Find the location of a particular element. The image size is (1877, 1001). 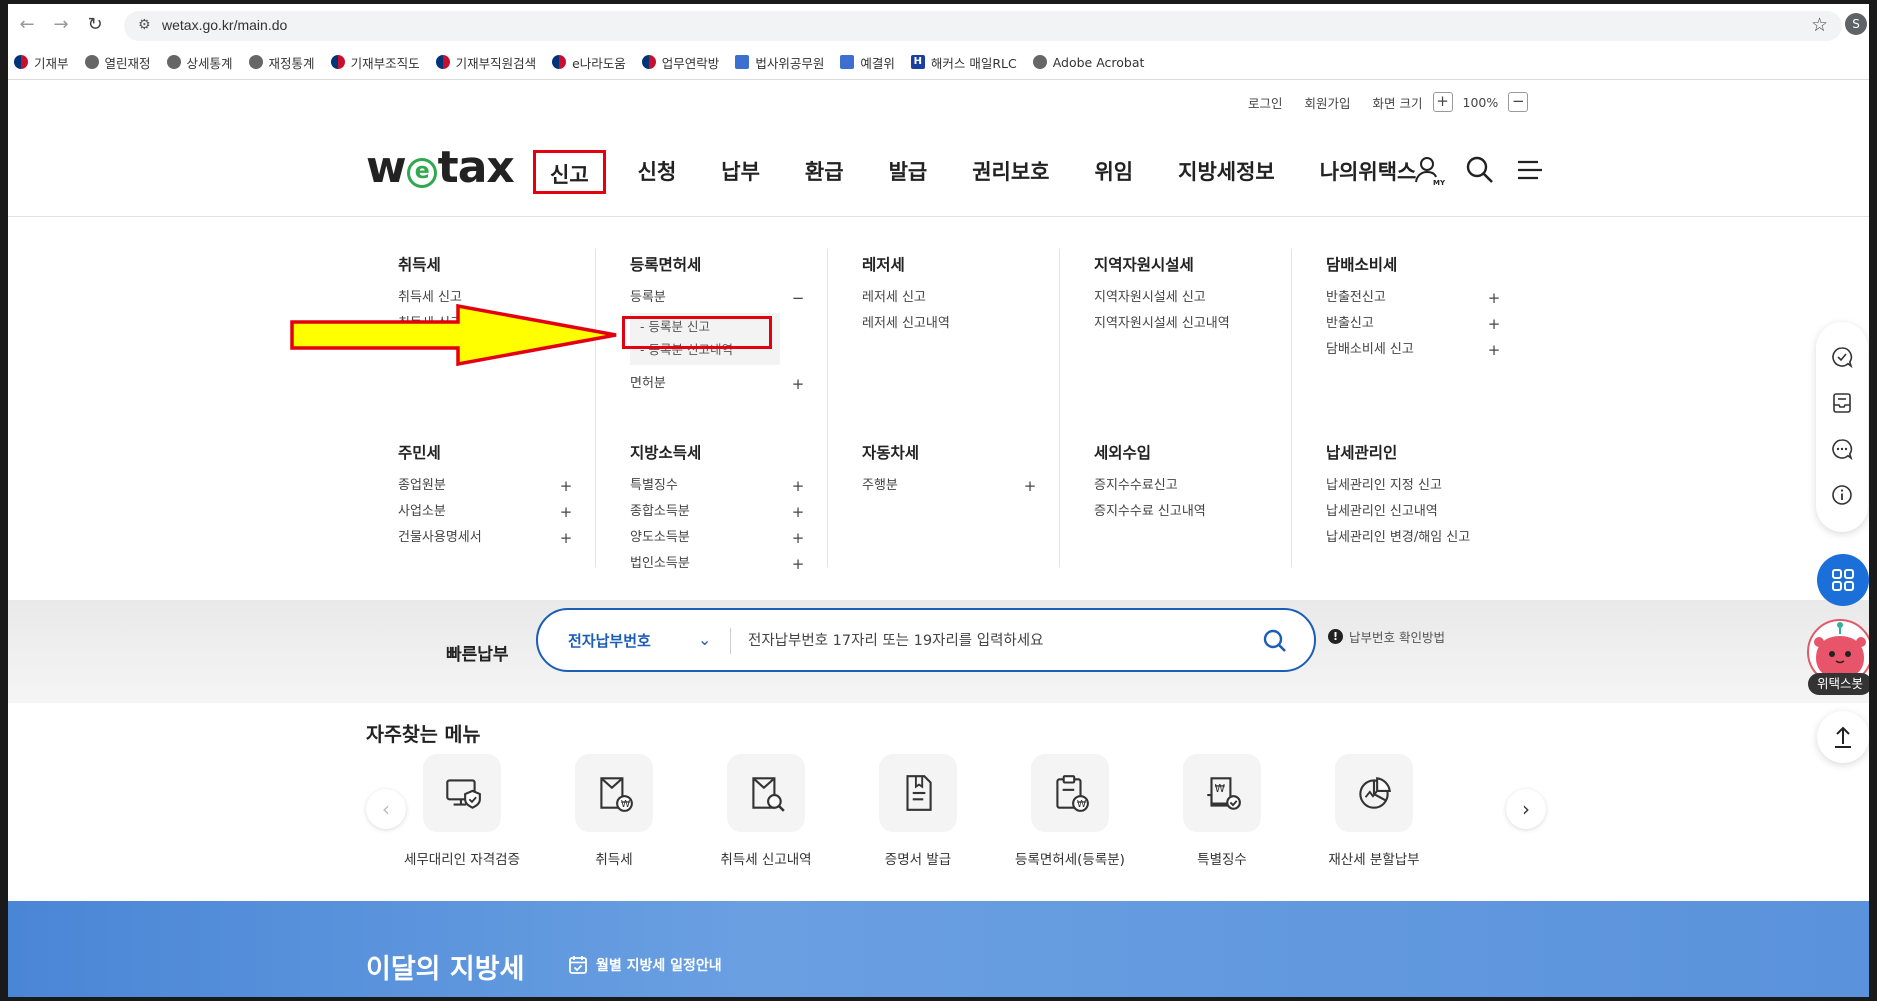

menu-item: 납세관리인 신고내역 is located at coordinates (1413, 512).